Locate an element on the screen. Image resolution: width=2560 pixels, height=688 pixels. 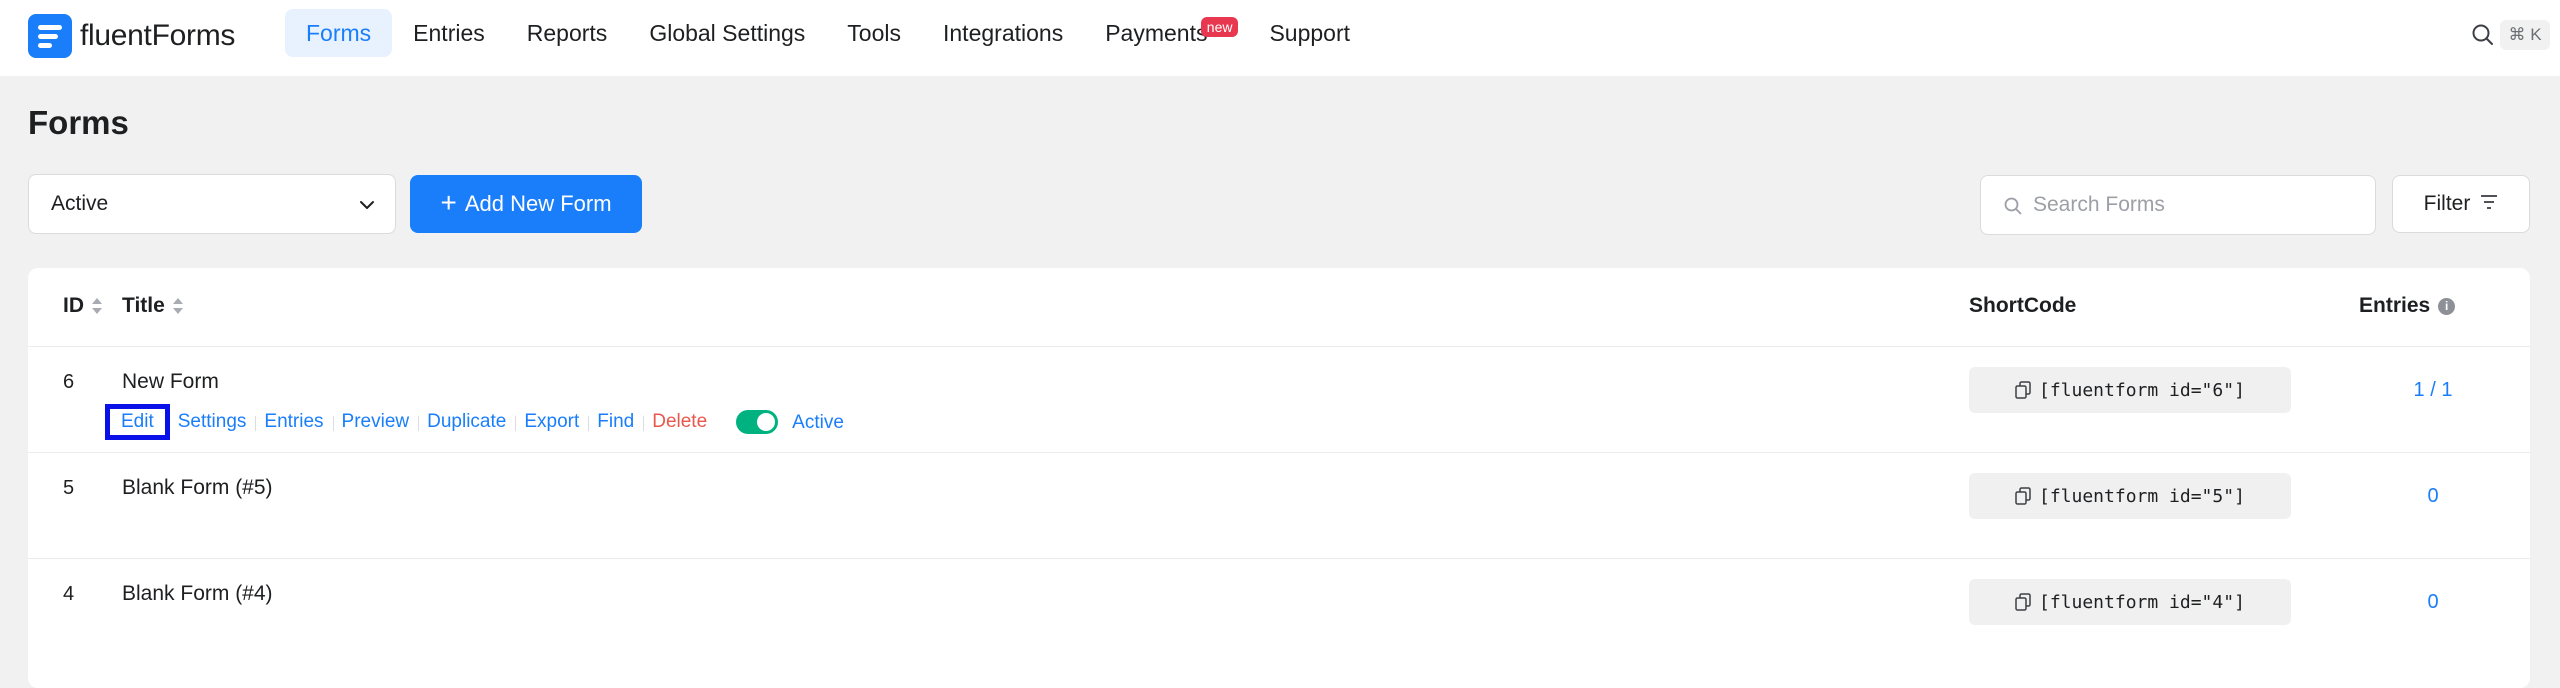
title-column-header: Title is located at coordinates (152, 306).